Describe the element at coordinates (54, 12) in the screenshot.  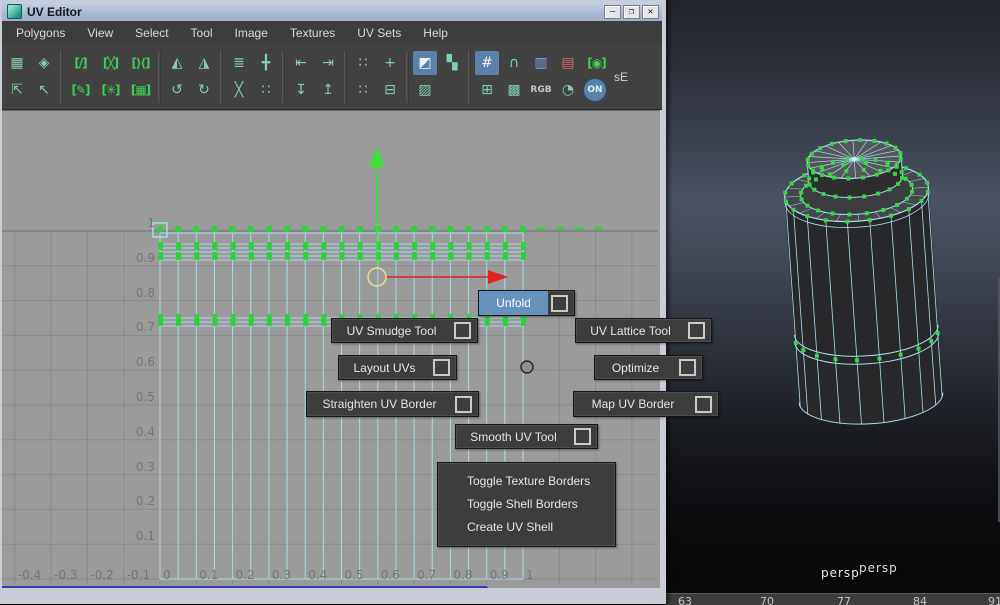
I see `window-title: UV Editor` at that location.